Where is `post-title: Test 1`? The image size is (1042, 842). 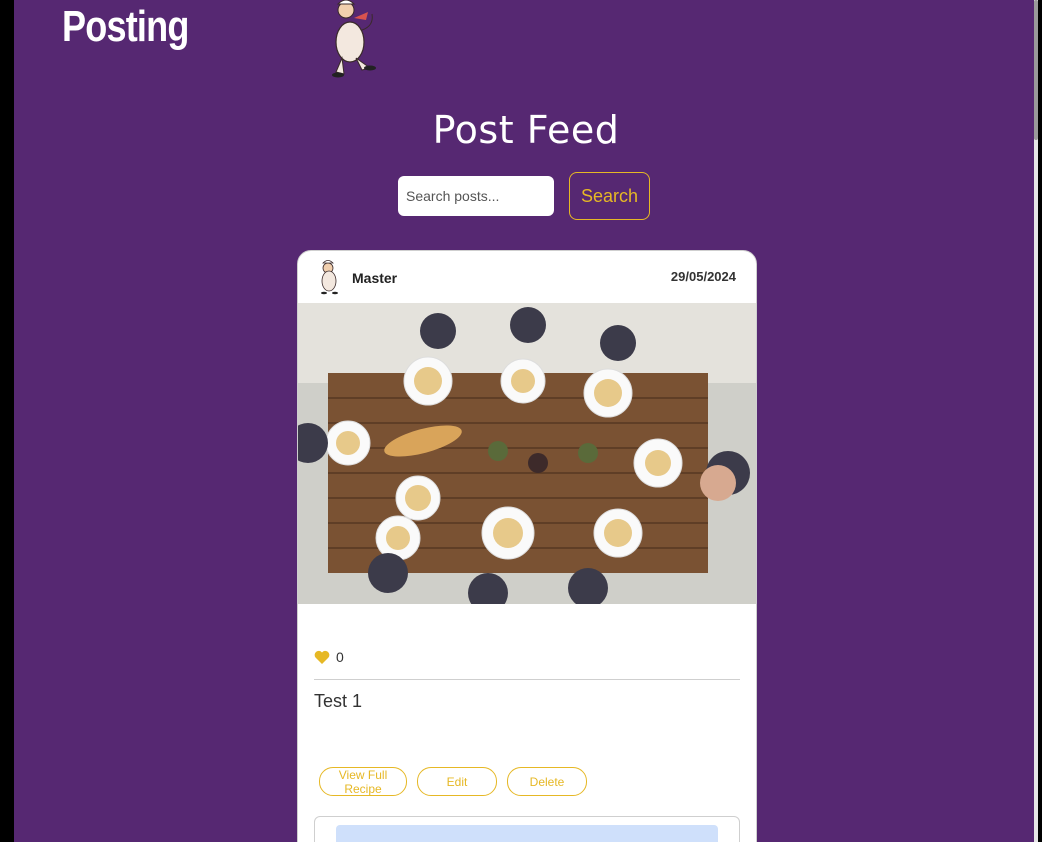
post-title: Test 1 is located at coordinates (338, 701).